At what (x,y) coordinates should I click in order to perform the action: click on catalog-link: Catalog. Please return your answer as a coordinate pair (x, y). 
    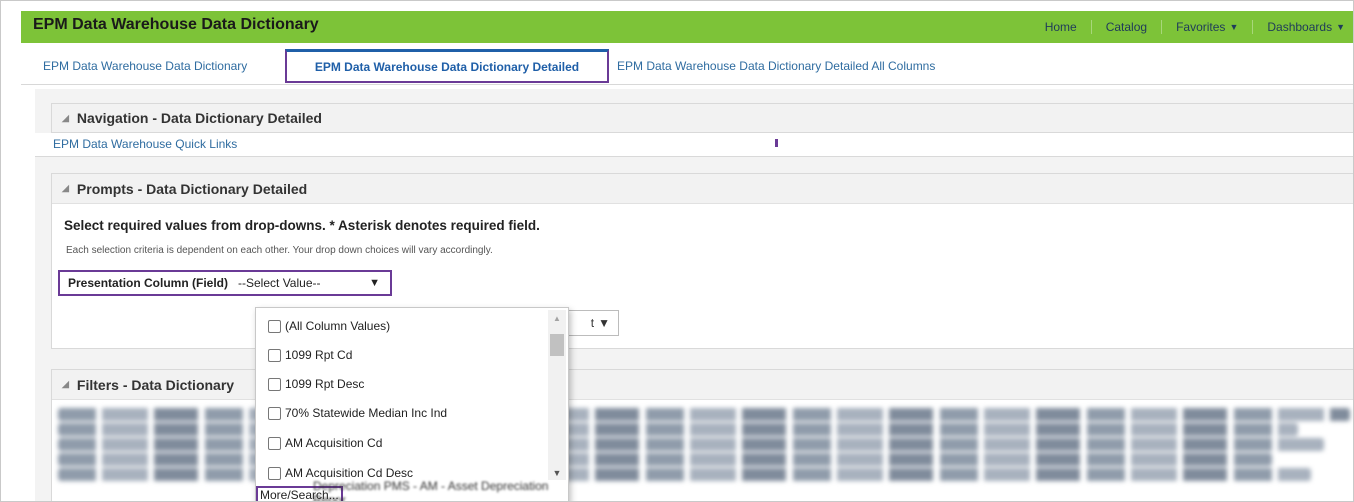
    Looking at the image, I should click on (1126, 27).